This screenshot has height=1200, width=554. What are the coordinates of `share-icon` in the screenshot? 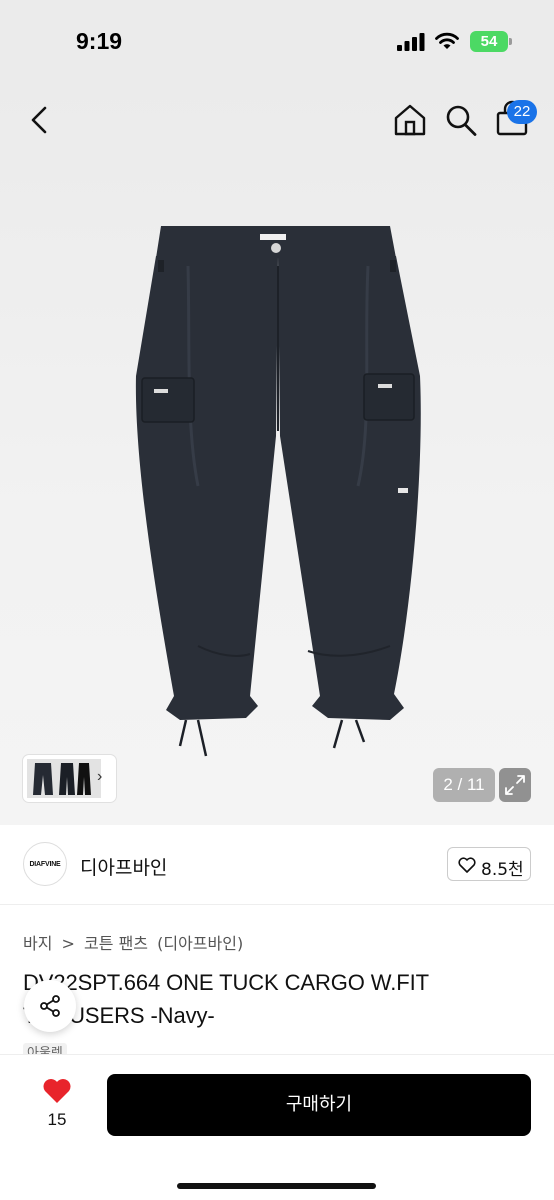 It's located at (50, 1006).